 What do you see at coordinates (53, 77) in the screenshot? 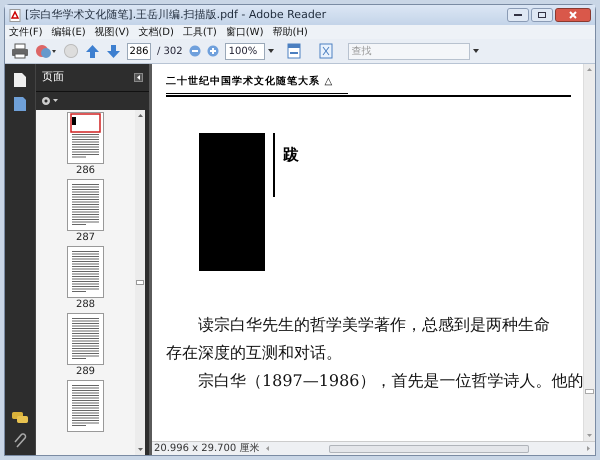
I see `panel-title: 页面` at bounding box center [53, 77].